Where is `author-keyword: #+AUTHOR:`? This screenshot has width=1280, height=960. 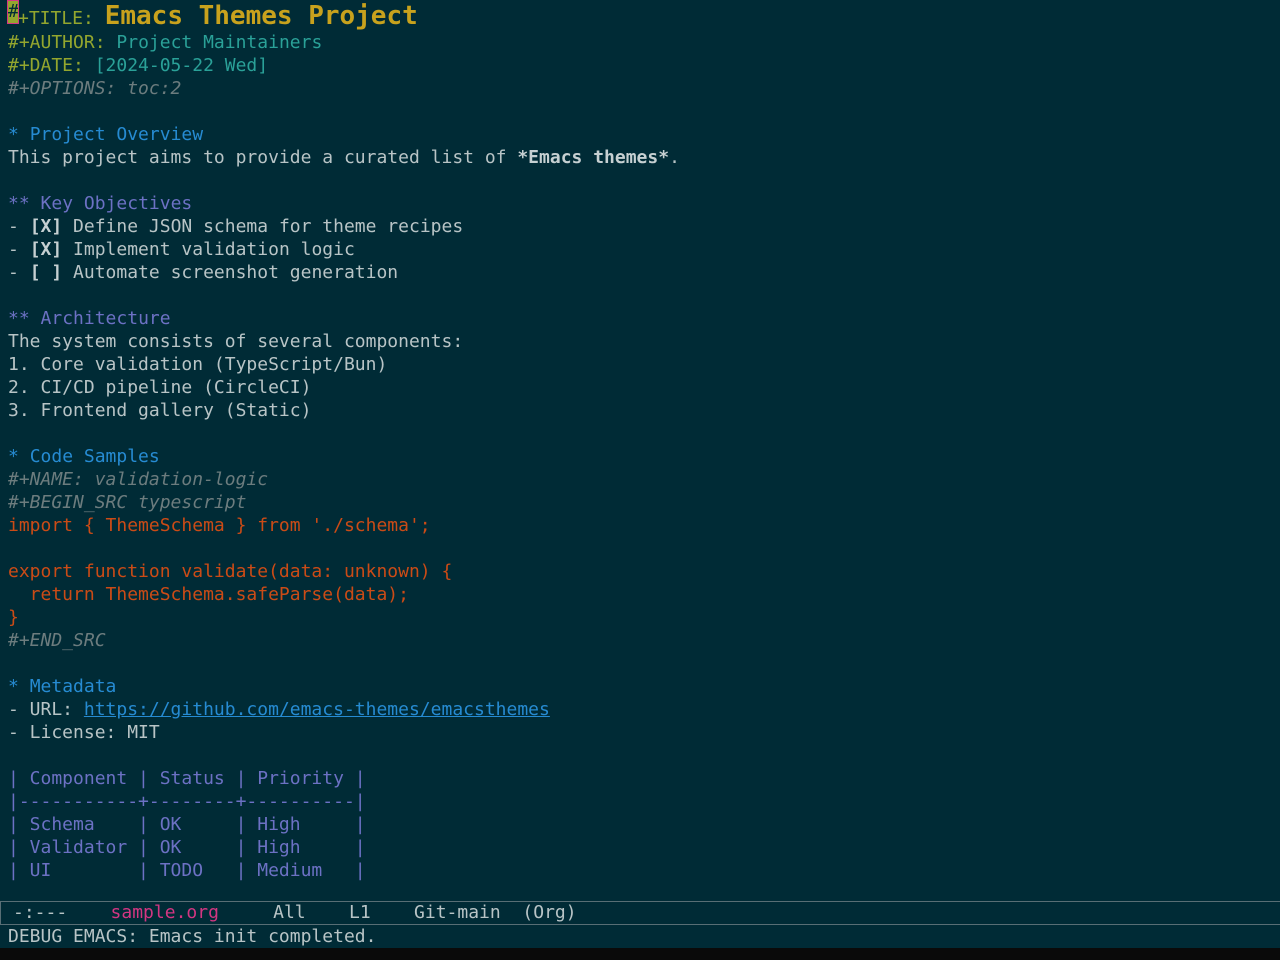
author-keyword: #+AUTHOR: is located at coordinates (57, 42).